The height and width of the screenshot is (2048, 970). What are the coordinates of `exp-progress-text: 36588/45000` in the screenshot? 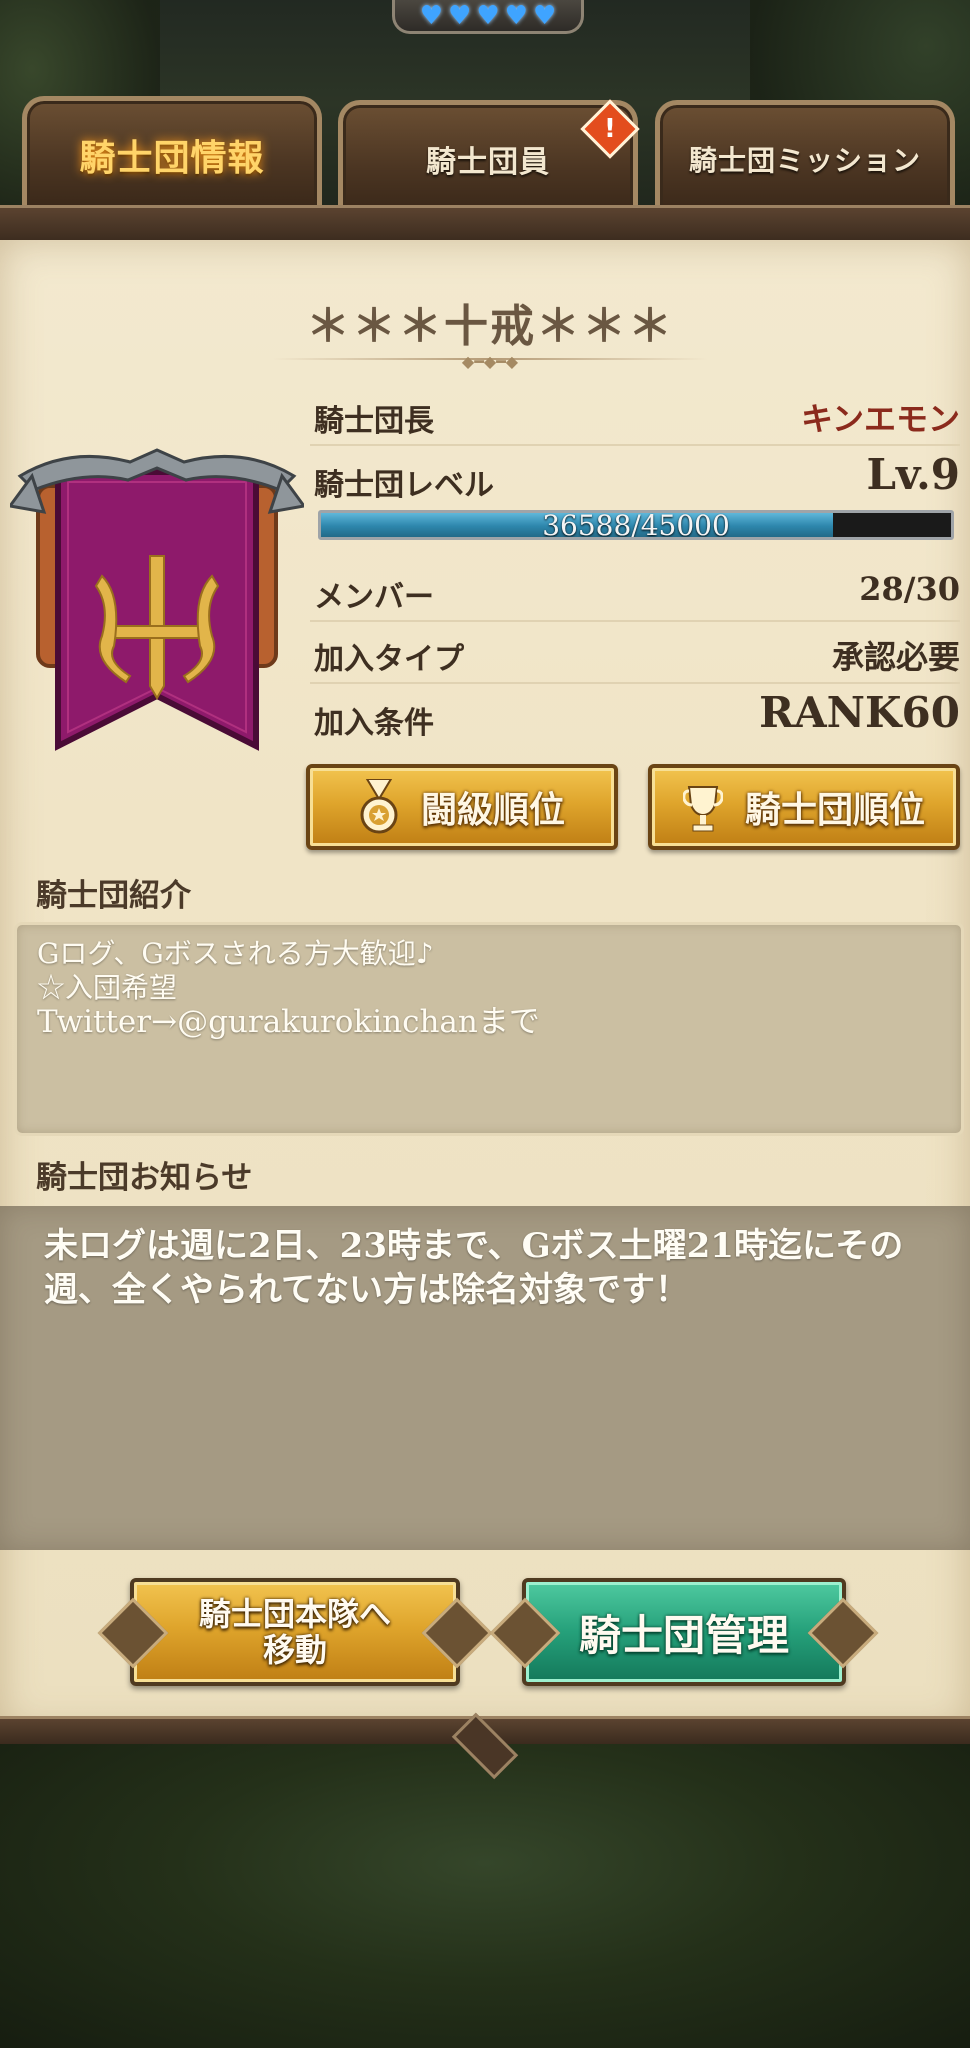 It's located at (636, 525).